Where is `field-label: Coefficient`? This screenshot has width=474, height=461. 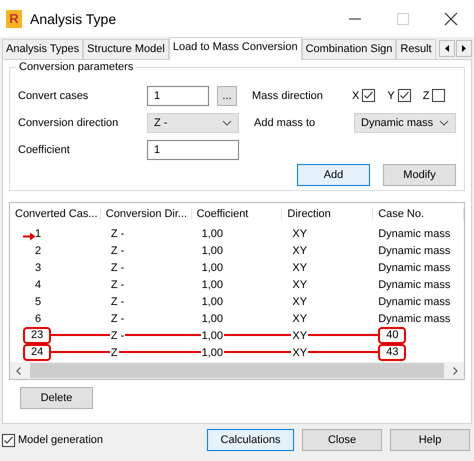
field-label: Coefficient is located at coordinates (44, 150).